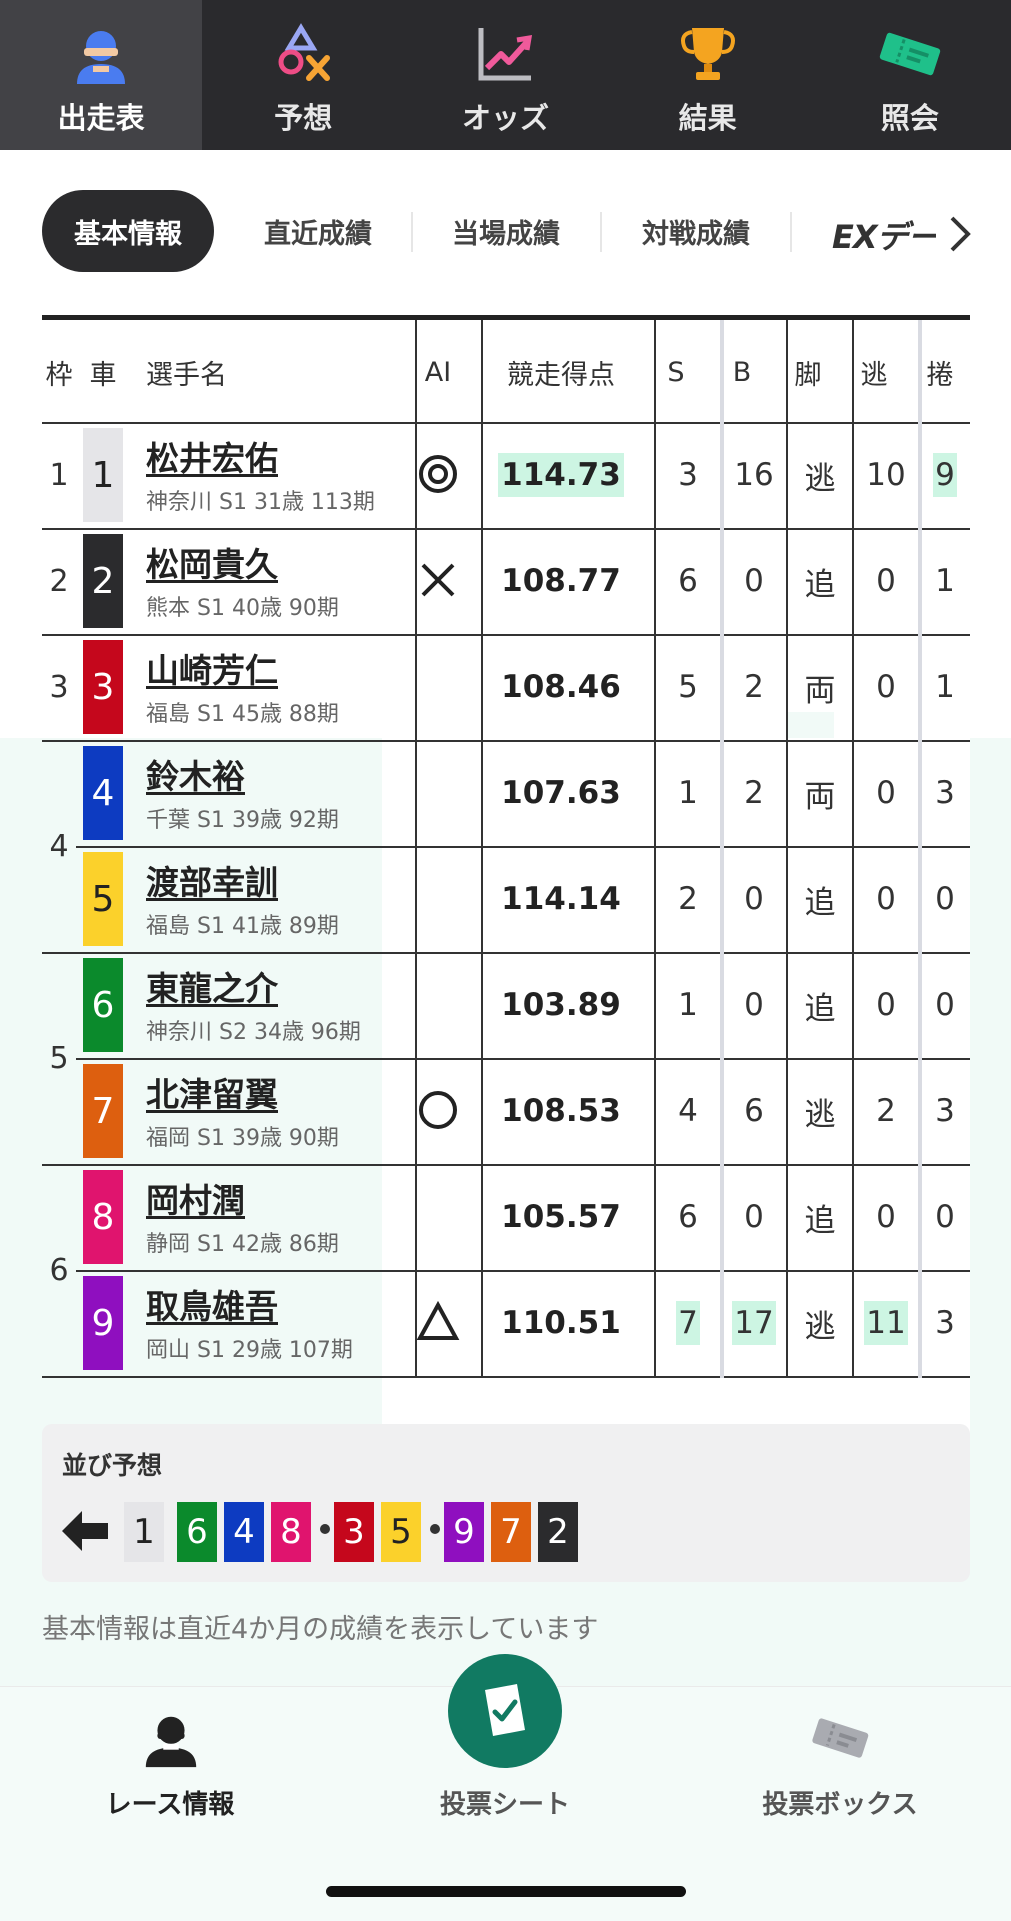 This screenshot has width=1011, height=1921. Describe the element at coordinates (21, 1147) in the screenshot. I see `row-band` at that location.